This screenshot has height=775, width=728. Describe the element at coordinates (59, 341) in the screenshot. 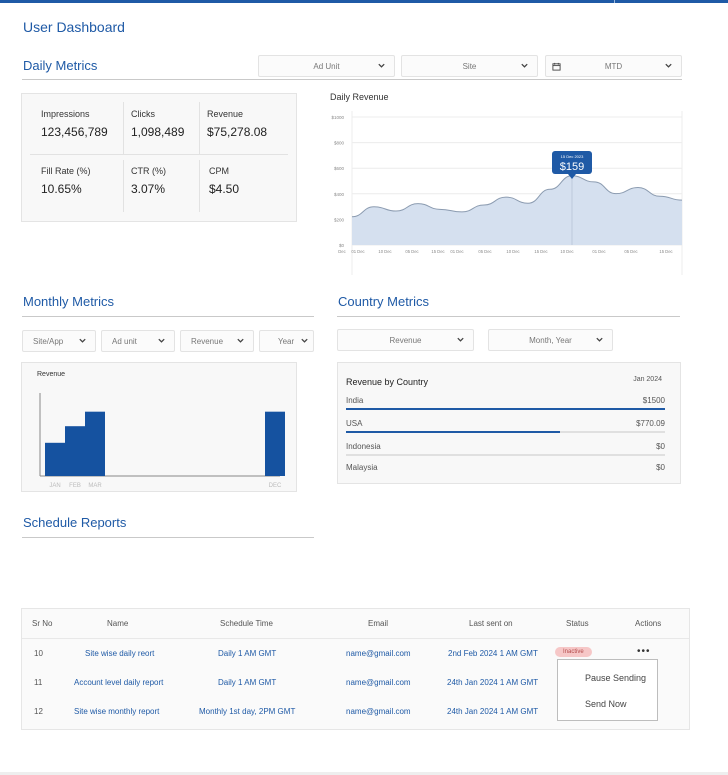

I see `site-app-select: Site/App` at that location.